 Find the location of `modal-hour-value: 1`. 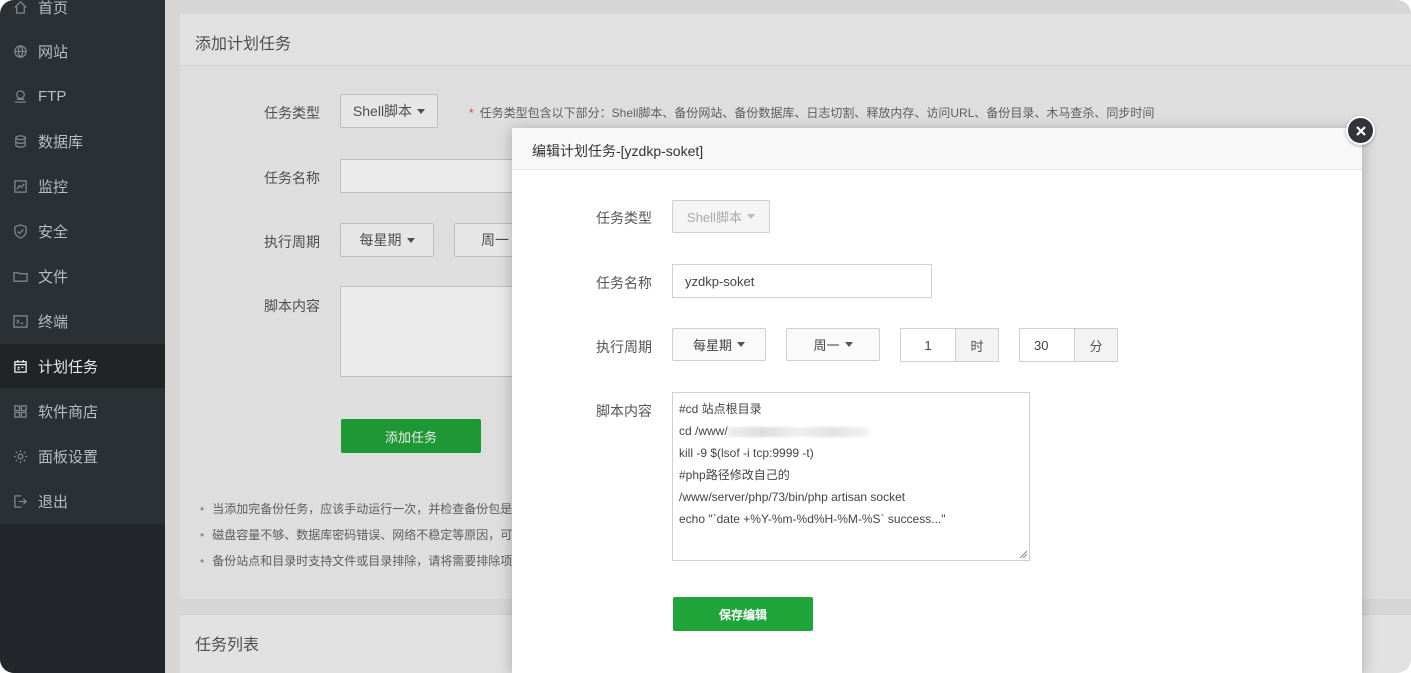

modal-hour-value: 1 is located at coordinates (928, 345).